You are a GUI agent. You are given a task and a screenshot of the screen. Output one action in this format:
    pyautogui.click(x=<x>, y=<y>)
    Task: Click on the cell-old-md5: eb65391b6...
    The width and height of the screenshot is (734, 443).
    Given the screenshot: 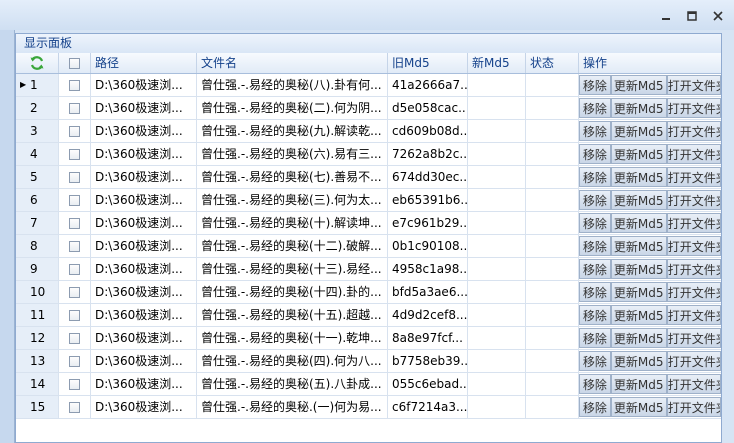 What is the action you would take?
    pyautogui.click(x=428, y=200)
    